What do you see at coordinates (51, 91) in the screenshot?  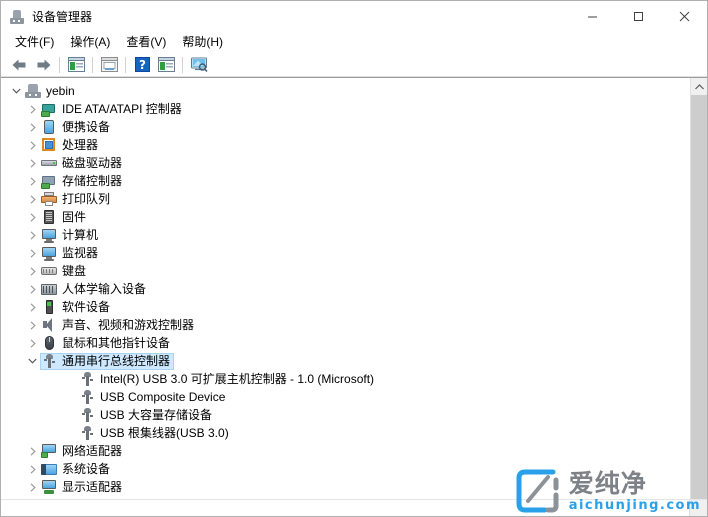 I see `tree-item-content: yebin` at bounding box center [51, 91].